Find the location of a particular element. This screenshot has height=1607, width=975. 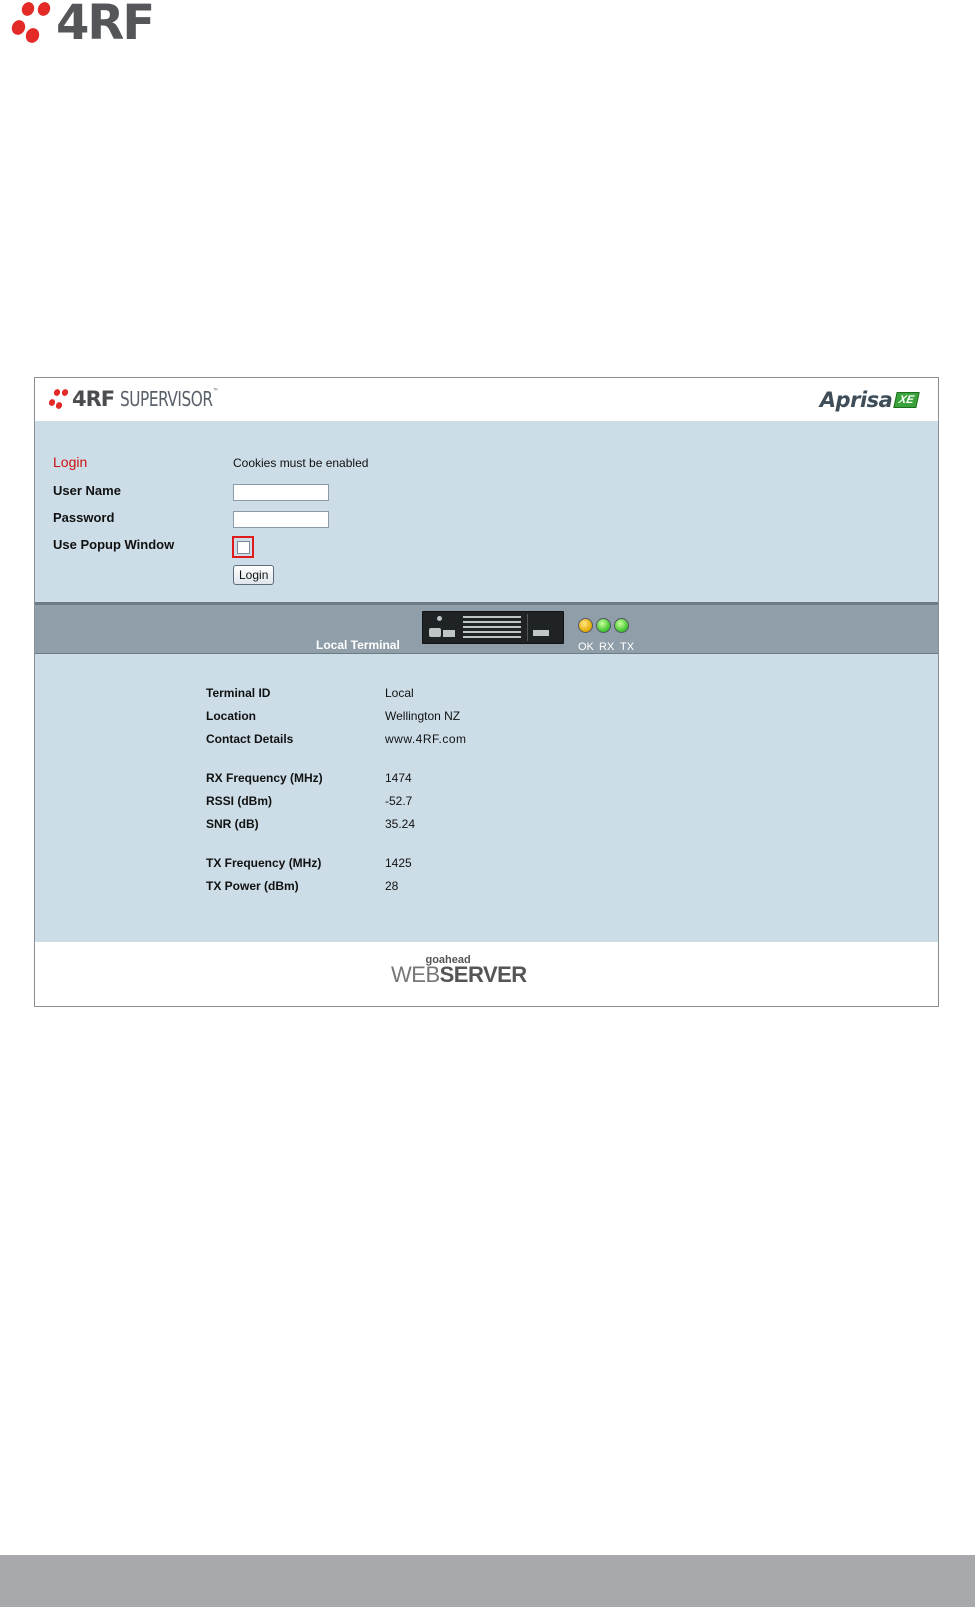

popup-checkbox-highlight is located at coordinates (243, 547).